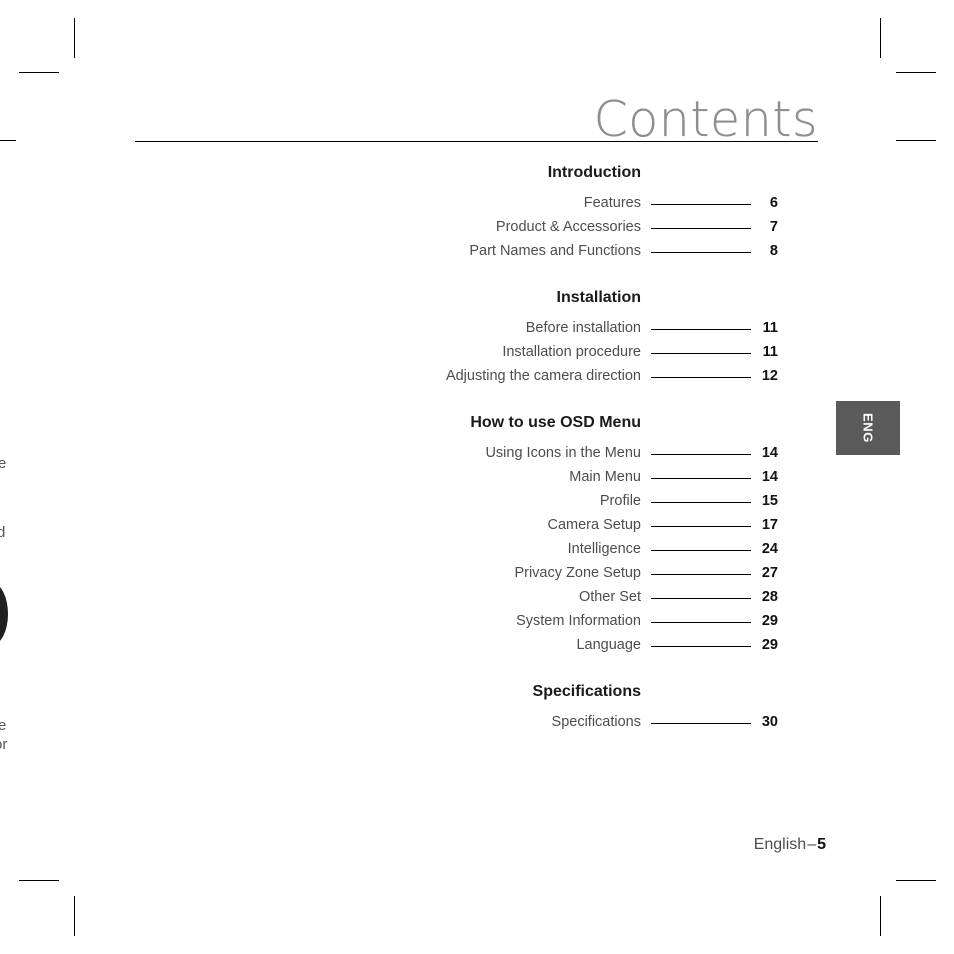 The width and height of the screenshot is (954, 954). Describe the element at coordinates (477, 203) in the screenshot. I see `toc-entry: Features 6` at that location.